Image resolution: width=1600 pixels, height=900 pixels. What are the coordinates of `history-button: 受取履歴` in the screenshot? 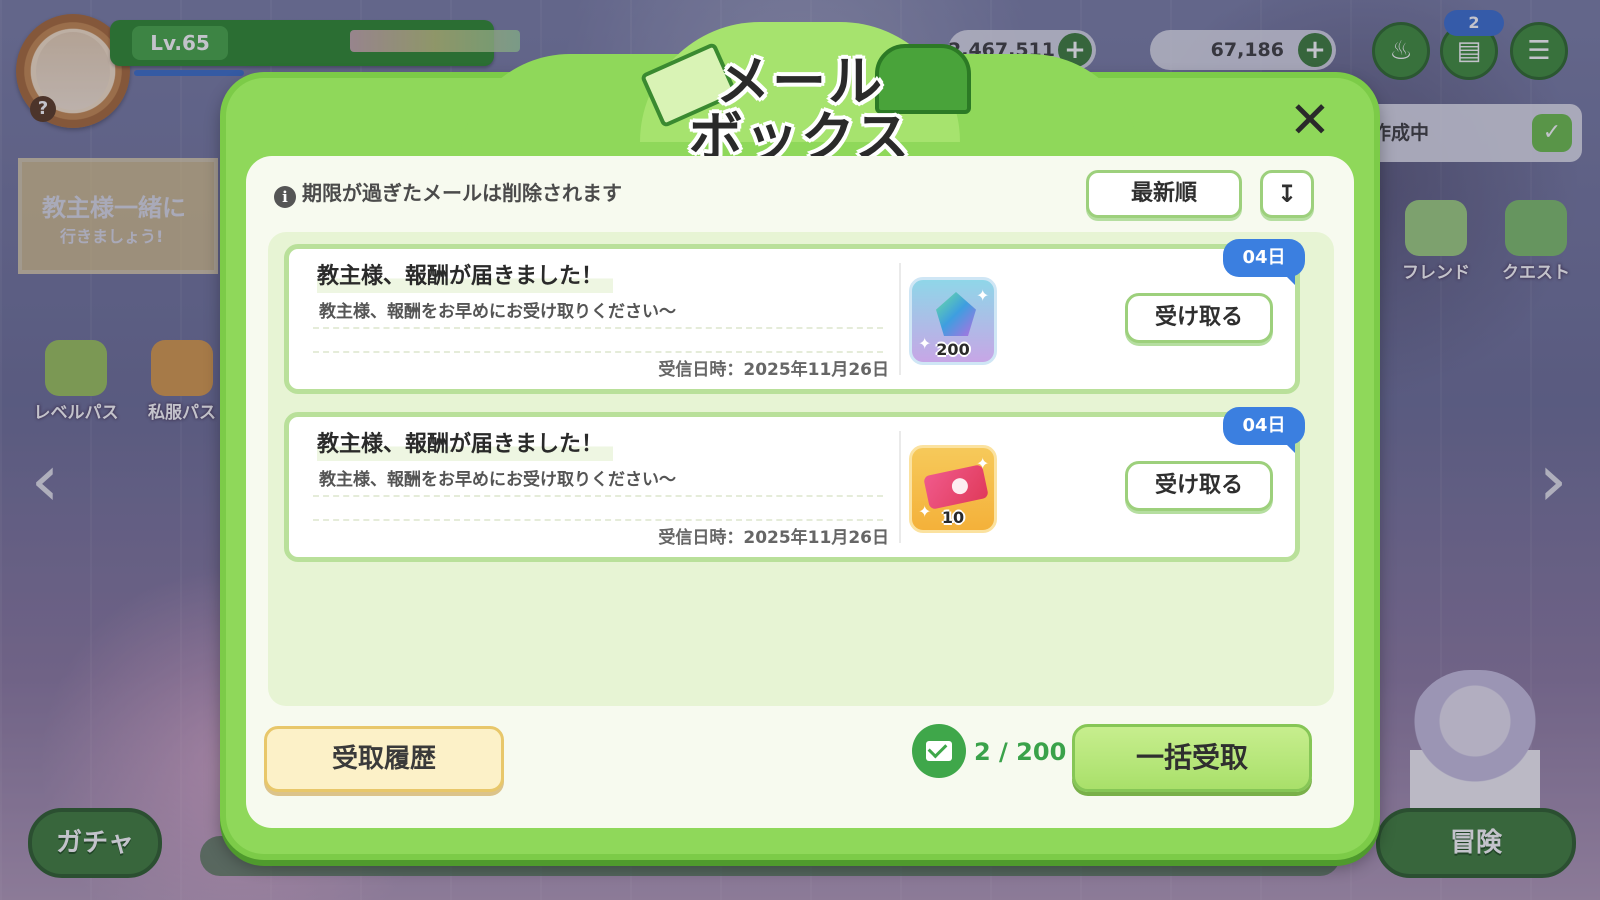 It's located at (384, 759).